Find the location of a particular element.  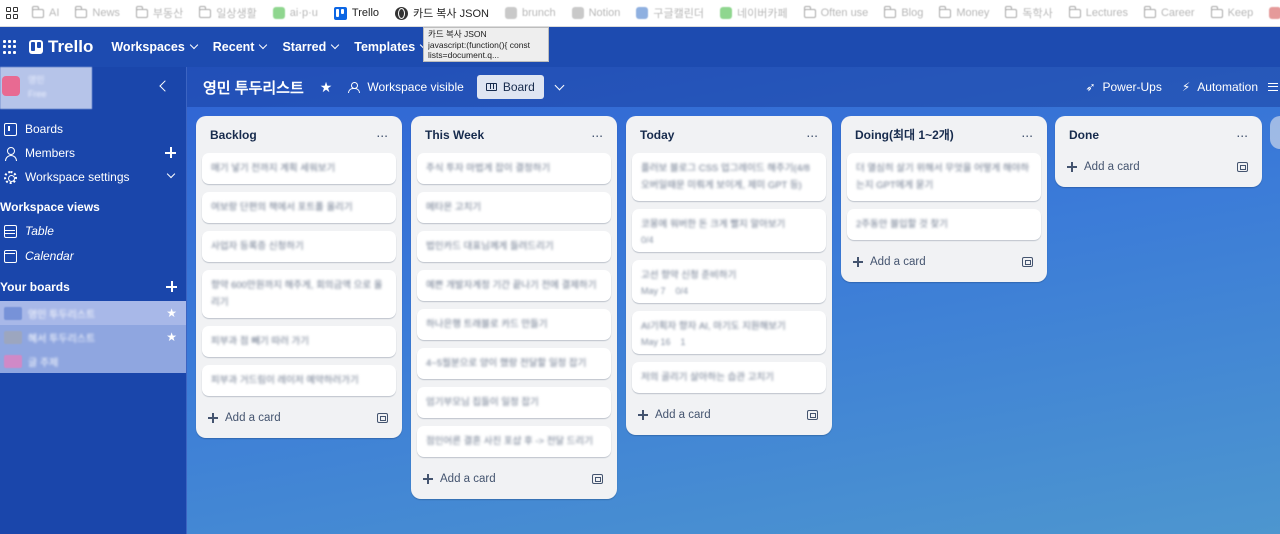

favicon-icon is located at coordinates (726, 13).